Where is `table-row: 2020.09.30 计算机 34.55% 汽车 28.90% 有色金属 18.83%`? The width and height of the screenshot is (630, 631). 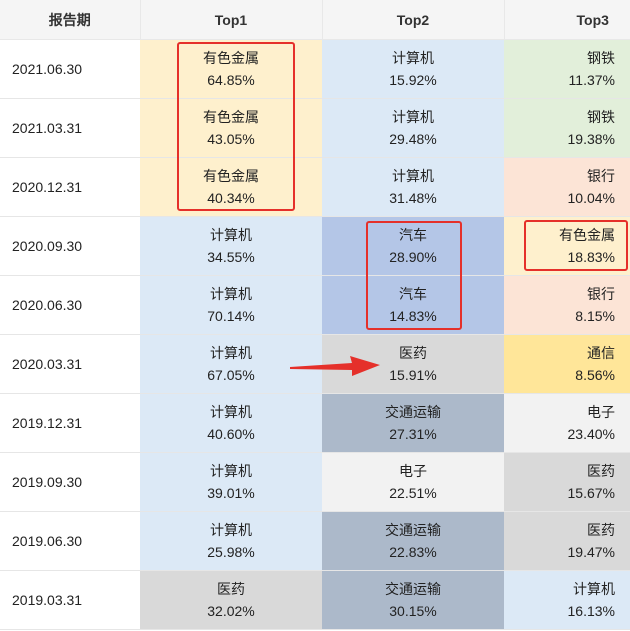
table-row: 2020.09.30 计算机 34.55% 汽车 28.90% 有色金属 18.83% is located at coordinates (315, 246).